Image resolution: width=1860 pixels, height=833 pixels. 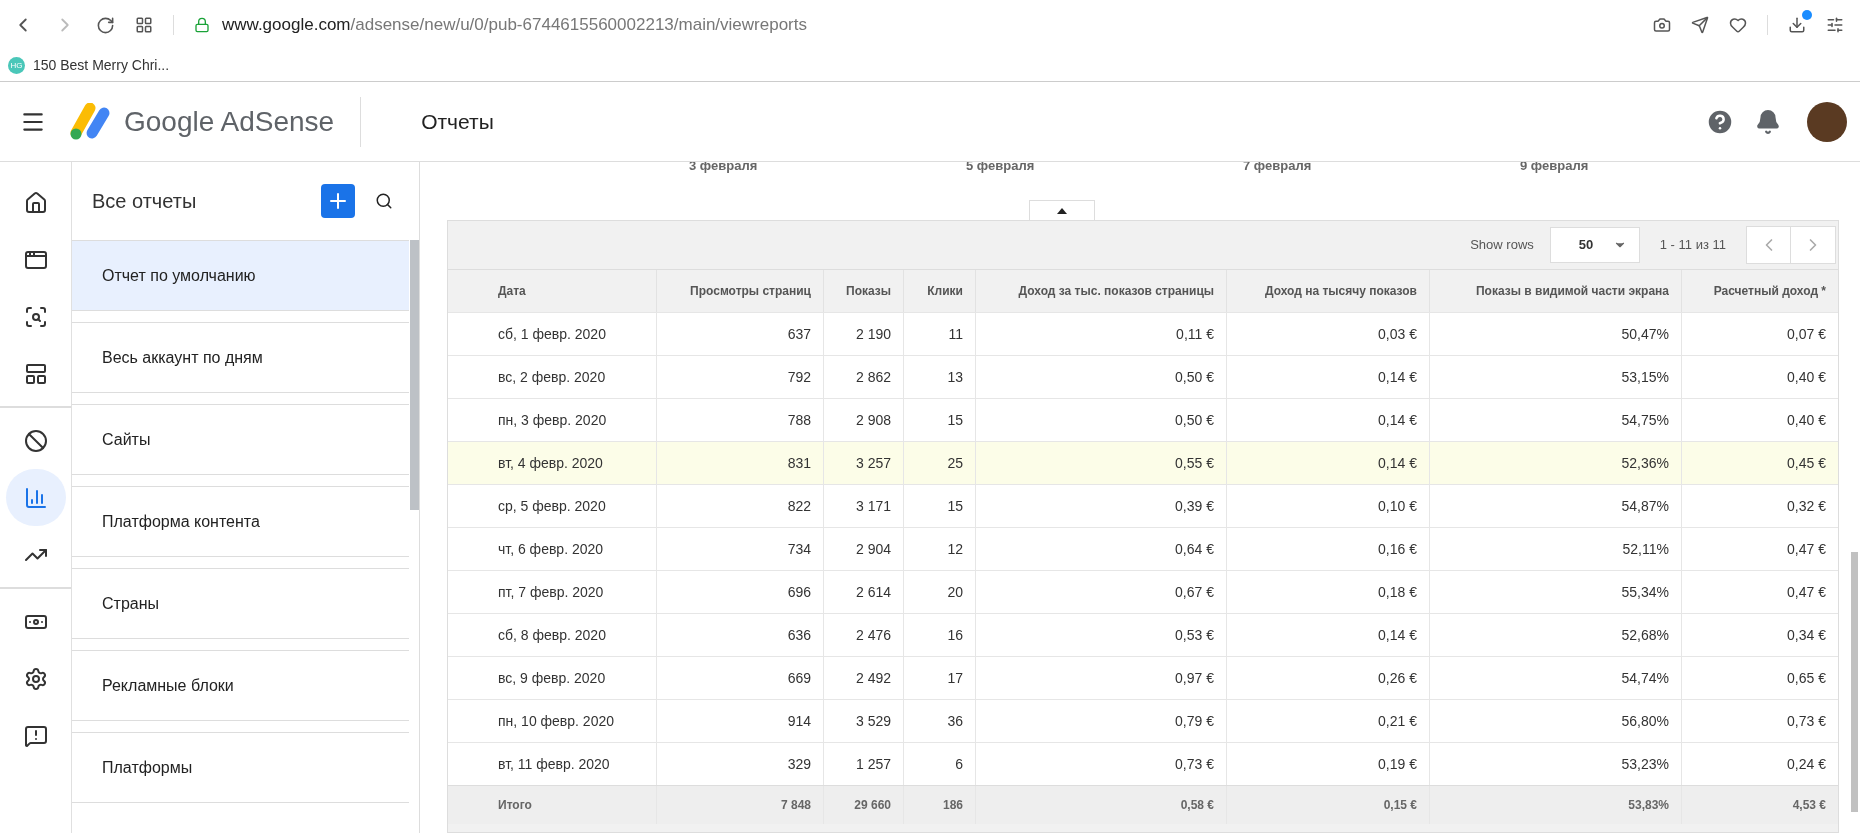 I want to click on table-row: чт, 6 февр. 2020 734 2 904 12 0,64 € 0,16 € 52,11% 0,47 €, so click(x=1143, y=548).